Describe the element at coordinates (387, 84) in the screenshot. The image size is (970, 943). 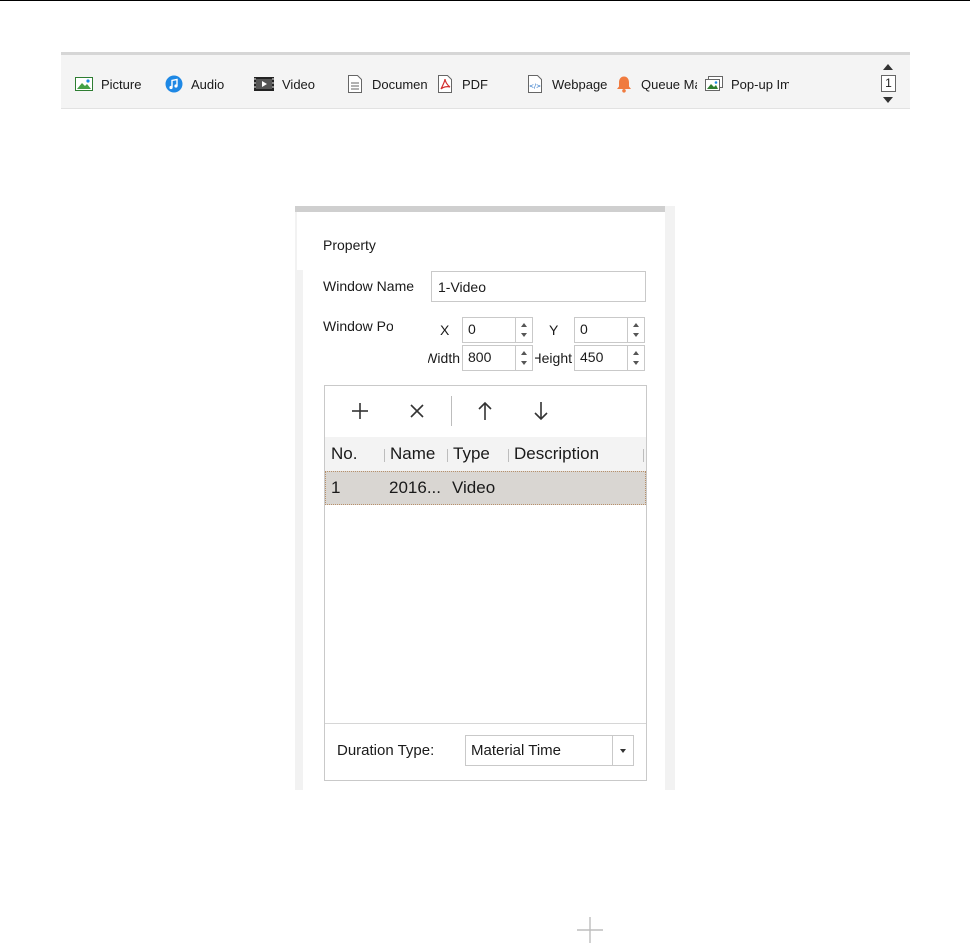
I see `toolbar-document-button: Document` at that location.